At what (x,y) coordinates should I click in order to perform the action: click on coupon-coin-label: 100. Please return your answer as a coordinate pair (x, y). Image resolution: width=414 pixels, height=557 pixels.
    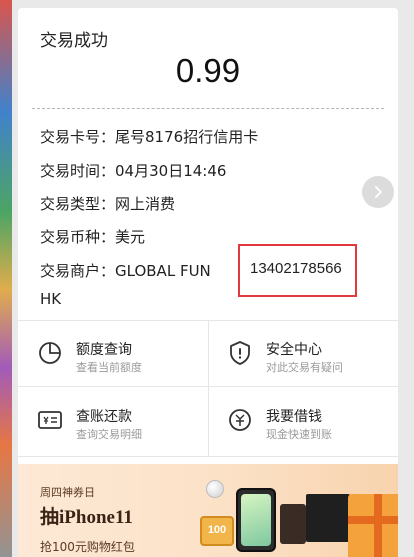
    Looking at the image, I should click on (217, 530).